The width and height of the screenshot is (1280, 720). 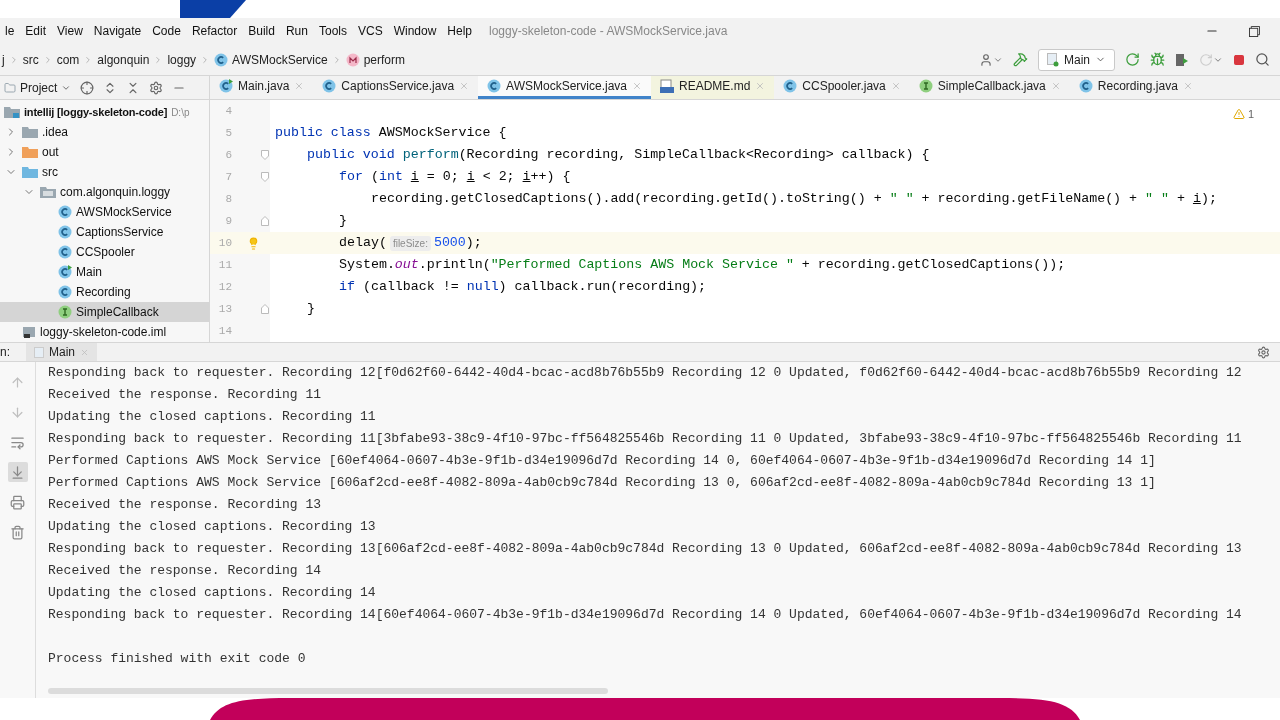 What do you see at coordinates (370, 31) in the screenshot?
I see `menu-item: VCS` at bounding box center [370, 31].